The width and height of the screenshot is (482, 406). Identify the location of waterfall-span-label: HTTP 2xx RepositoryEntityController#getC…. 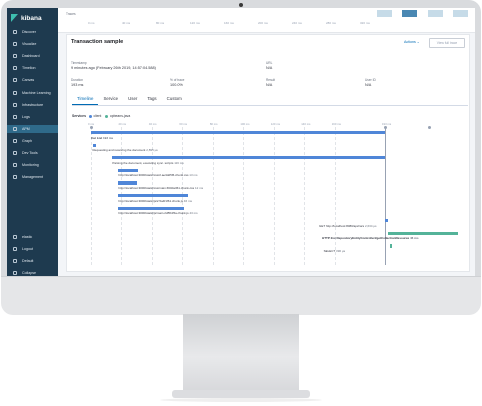
(370, 238).